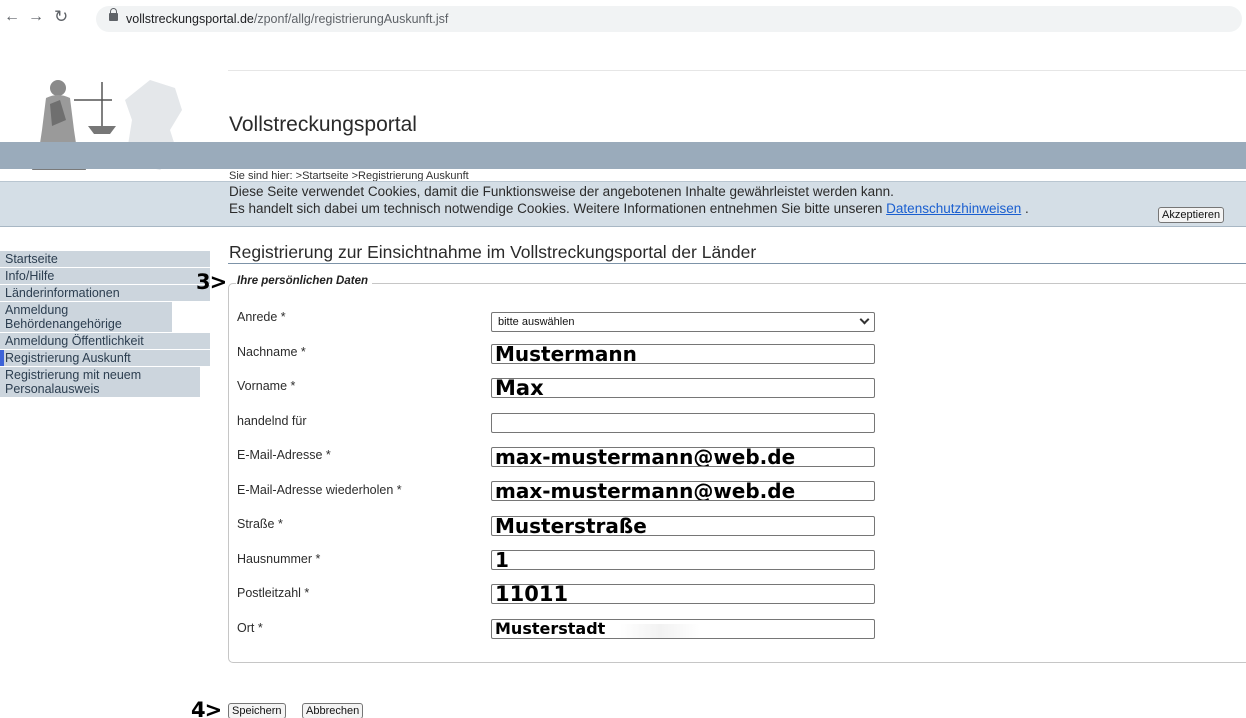 This screenshot has height=718, width=1246. I want to click on handelnd-fuer-field, so click(683, 423).